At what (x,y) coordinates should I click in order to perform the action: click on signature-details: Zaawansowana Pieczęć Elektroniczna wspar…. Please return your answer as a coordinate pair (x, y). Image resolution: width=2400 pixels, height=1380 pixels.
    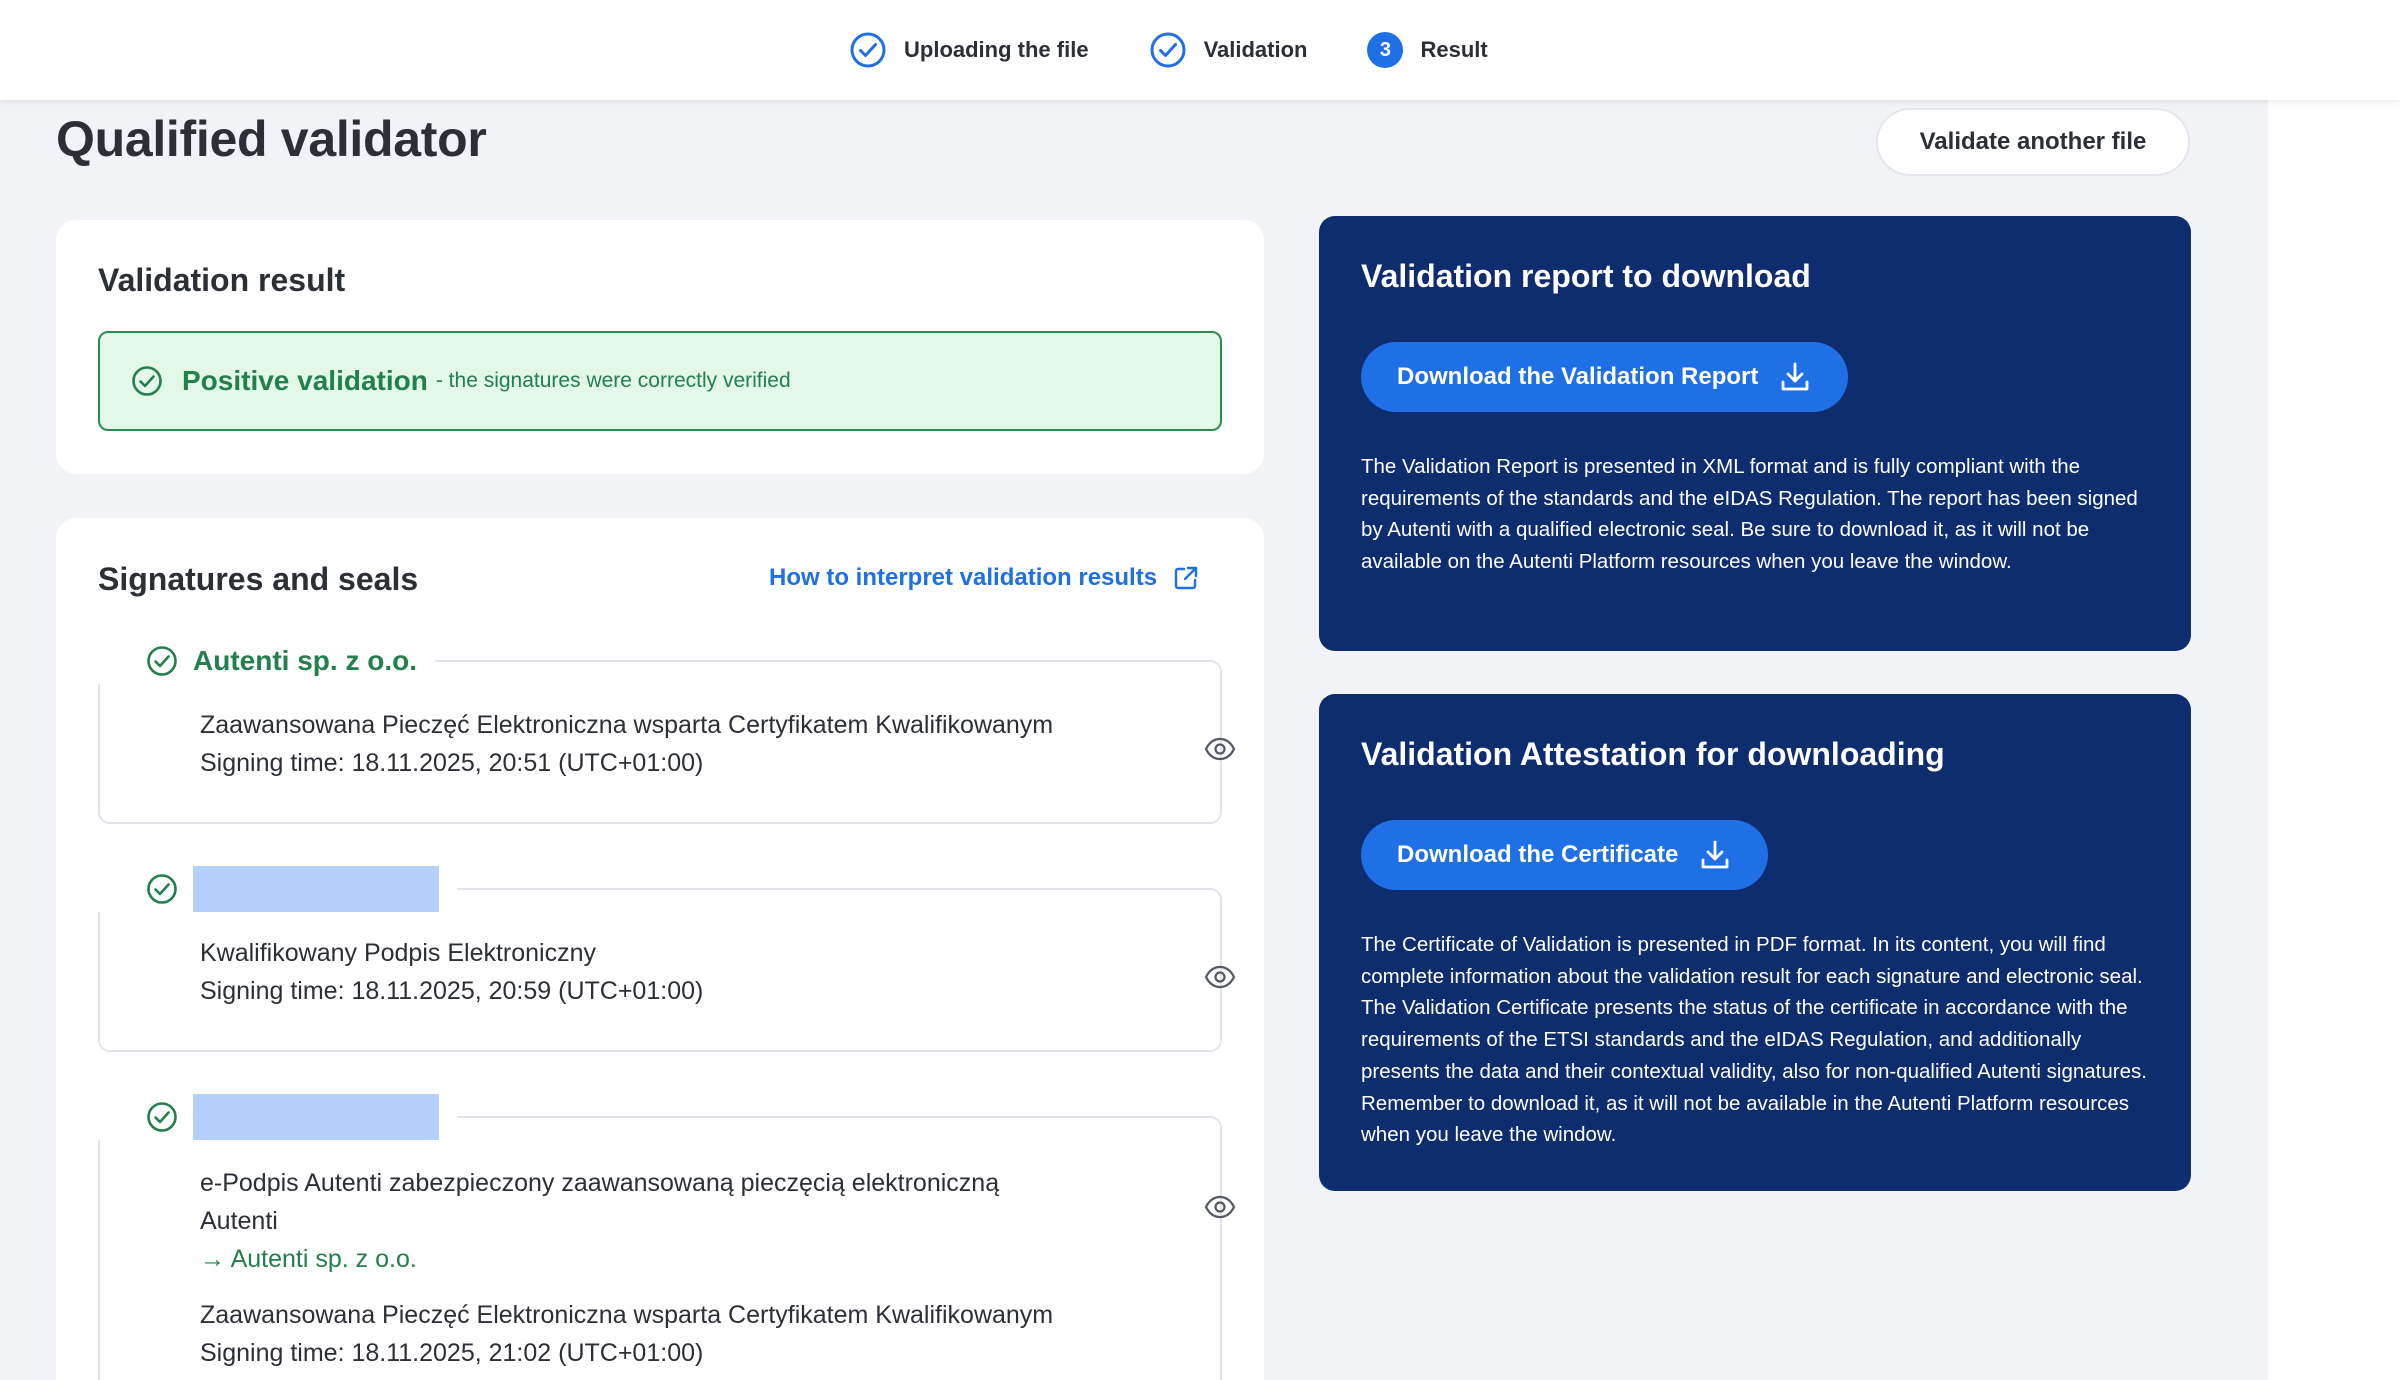
    Looking at the image, I should click on (626, 744).